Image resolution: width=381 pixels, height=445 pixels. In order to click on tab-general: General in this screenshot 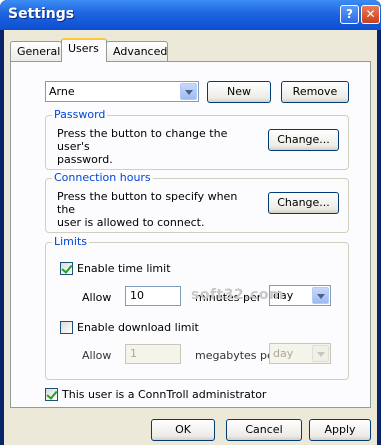, I will do `click(36, 51)`.